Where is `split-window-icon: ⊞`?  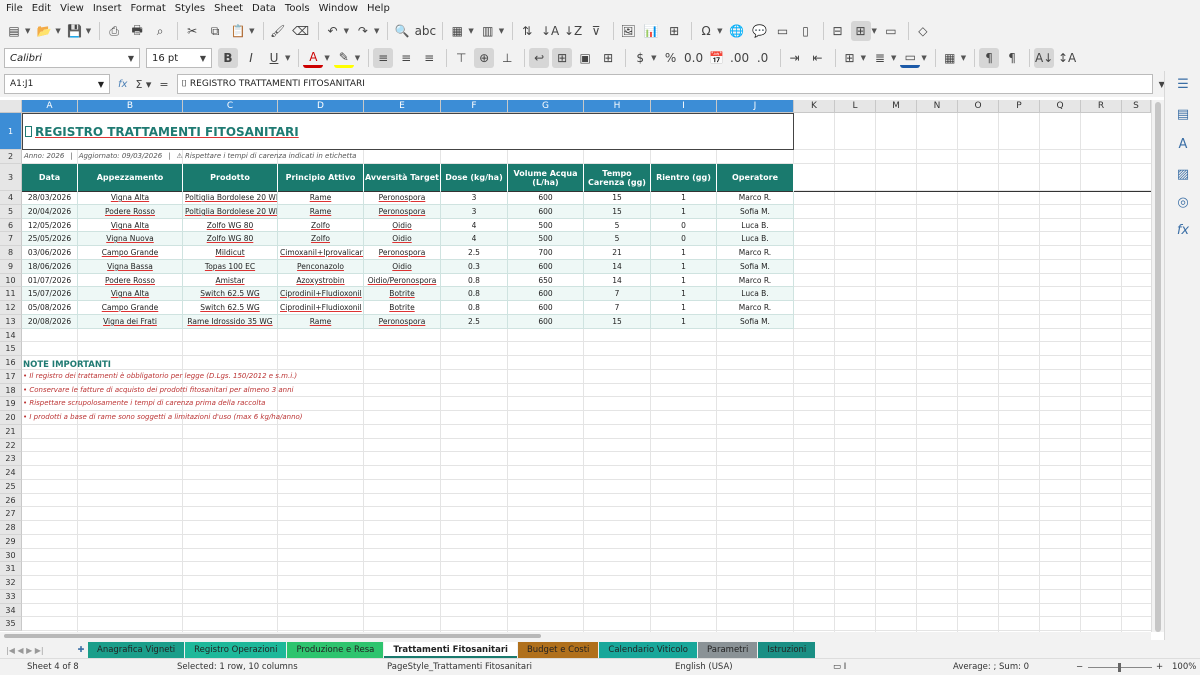
split-window-icon: ⊞ is located at coordinates (860, 31).